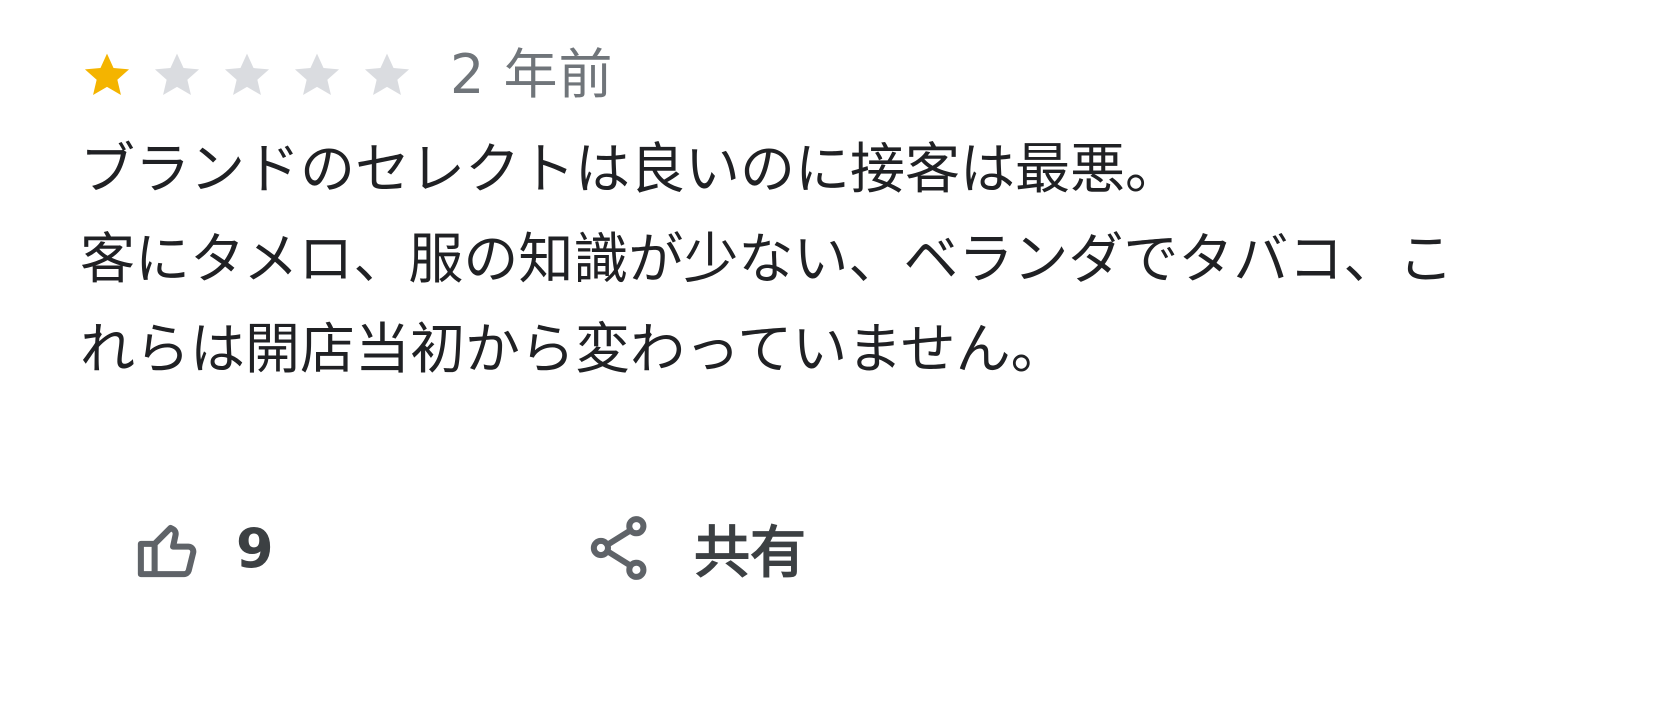  What do you see at coordinates (860, 75) in the screenshot?
I see `review-meta: 2 年前` at bounding box center [860, 75].